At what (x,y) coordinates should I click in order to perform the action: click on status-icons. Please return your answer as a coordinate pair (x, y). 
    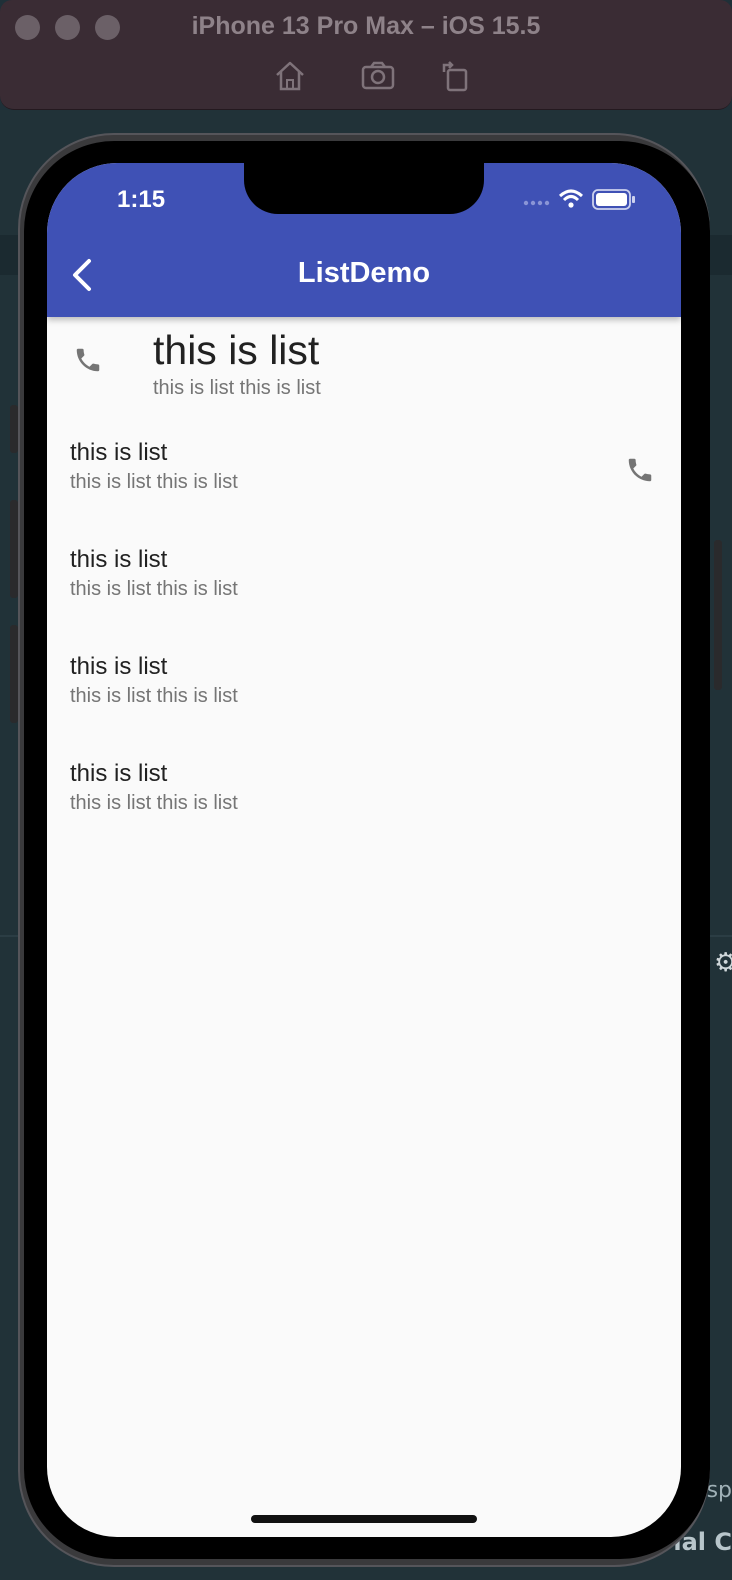
    Looking at the image, I should click on (579, 199).